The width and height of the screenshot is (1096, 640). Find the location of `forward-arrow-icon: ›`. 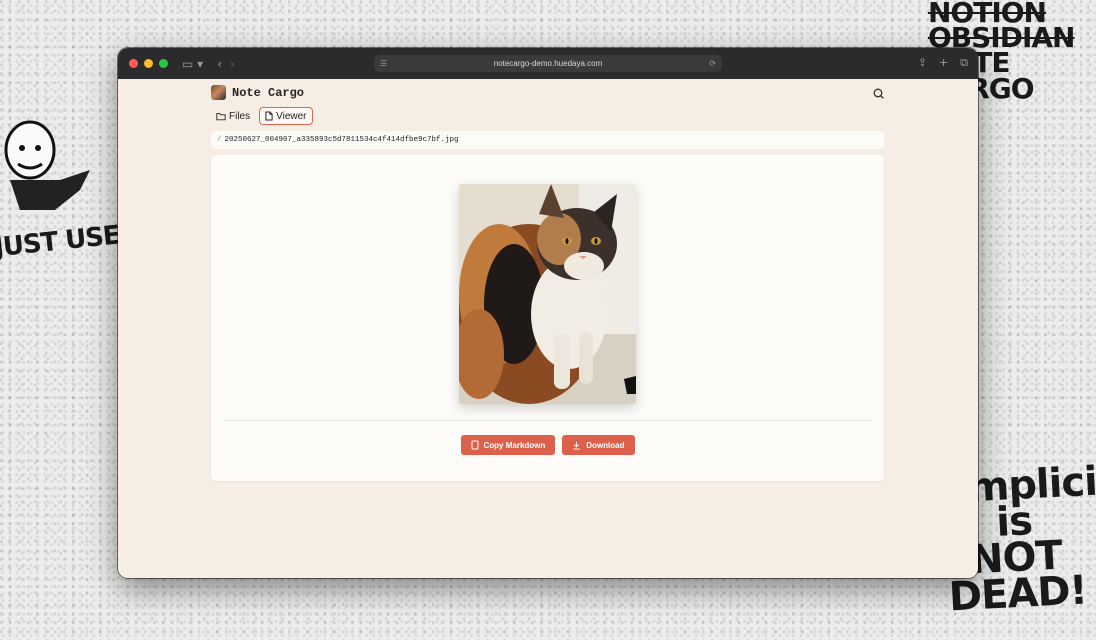

forward-arrow-icon: › is located at coordinates (232, 64).